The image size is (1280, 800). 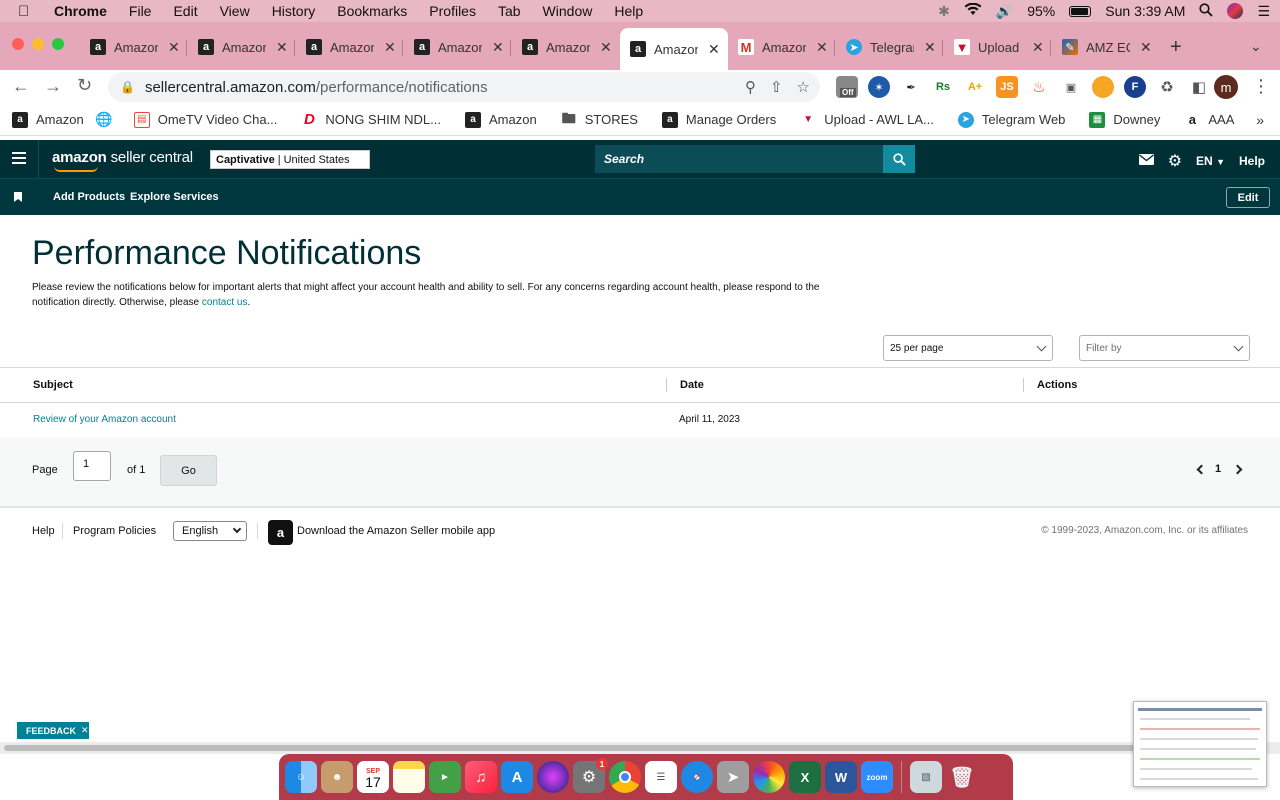 I want to click on downloads-icon: ▧, so click(x=926, y=777).